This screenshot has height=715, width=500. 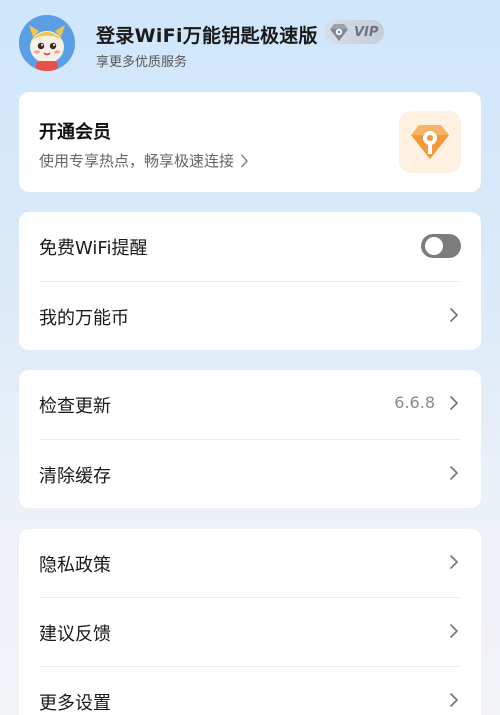 What do you see at coordinates (250, 404) in the screenshot?
I see `check-update-row: 检查更新 6.6.8` at bounding box center [250, 404].